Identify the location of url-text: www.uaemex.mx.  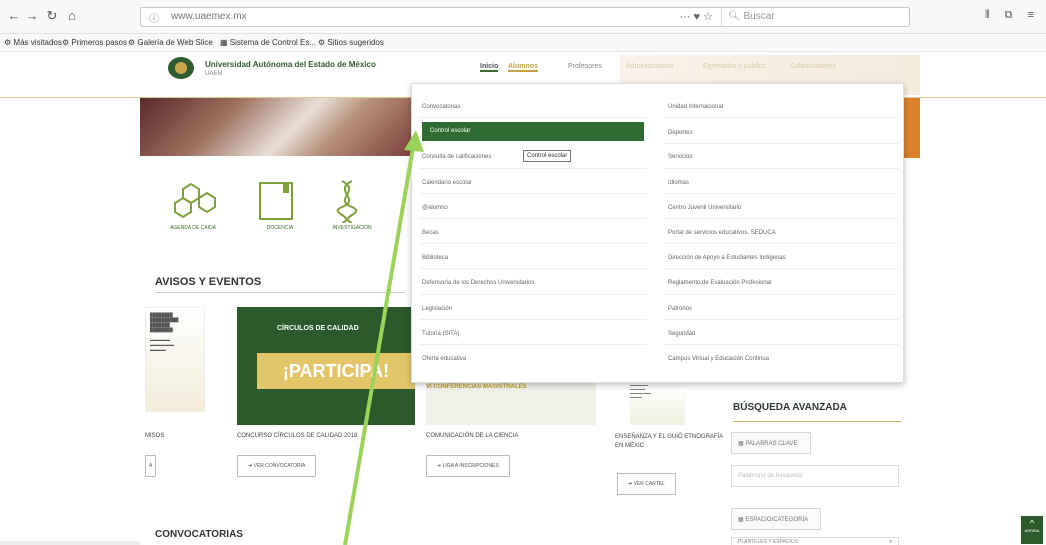
(209, 16).